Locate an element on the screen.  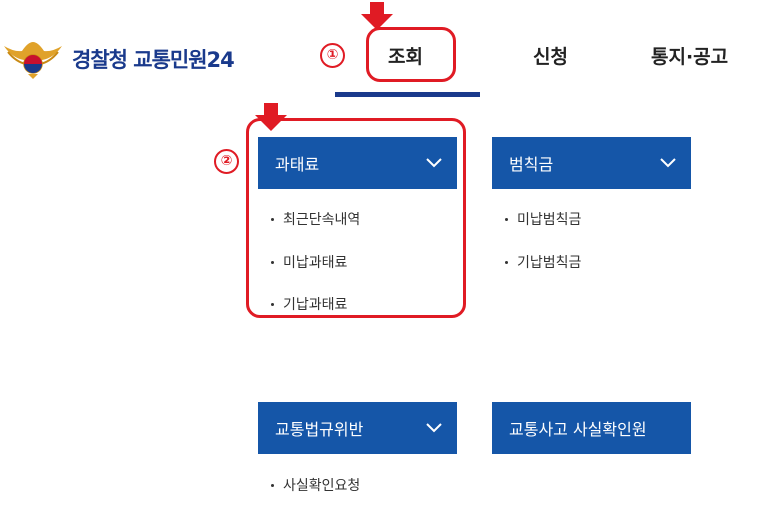
tab-apply: 신청 is located at coordinates (550, 55).